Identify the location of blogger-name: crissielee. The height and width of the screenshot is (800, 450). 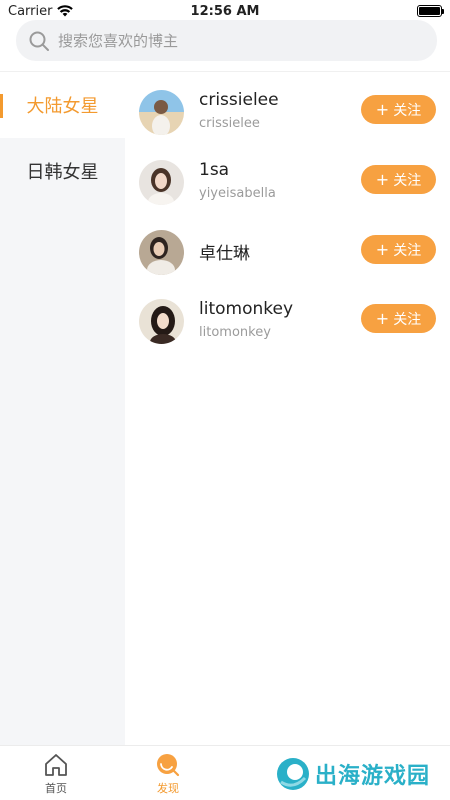
(239, 100).